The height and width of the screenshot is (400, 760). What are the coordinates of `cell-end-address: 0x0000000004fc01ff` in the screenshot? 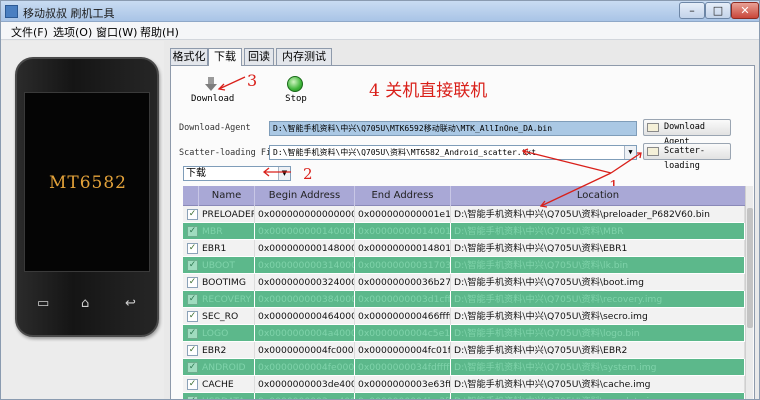 It's located at (403, 350).